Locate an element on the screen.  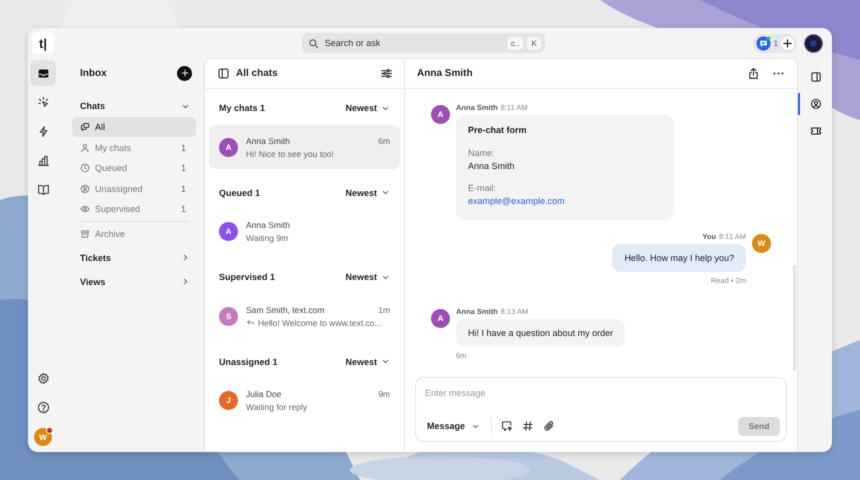
person-circle-icon is located at coordinates (816, 104).